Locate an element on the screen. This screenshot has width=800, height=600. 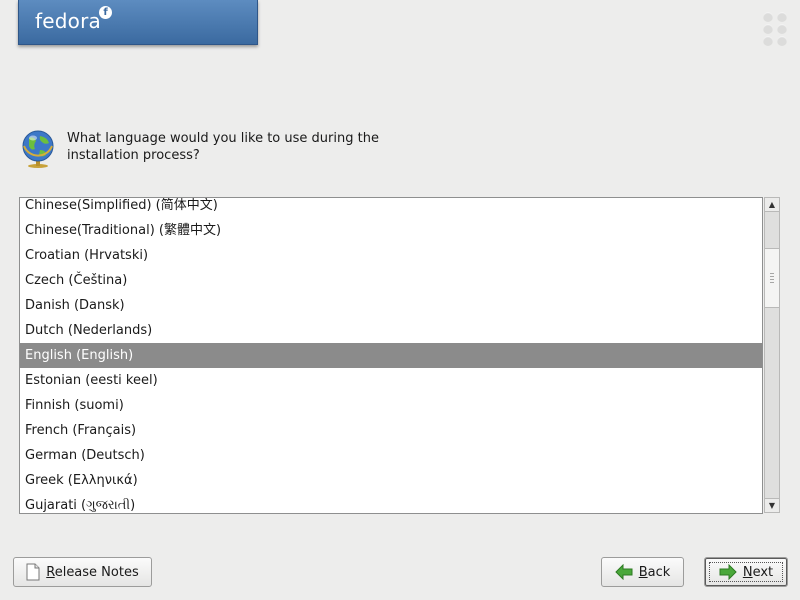
window-grip-decoration is located at coordinates (776, 29).